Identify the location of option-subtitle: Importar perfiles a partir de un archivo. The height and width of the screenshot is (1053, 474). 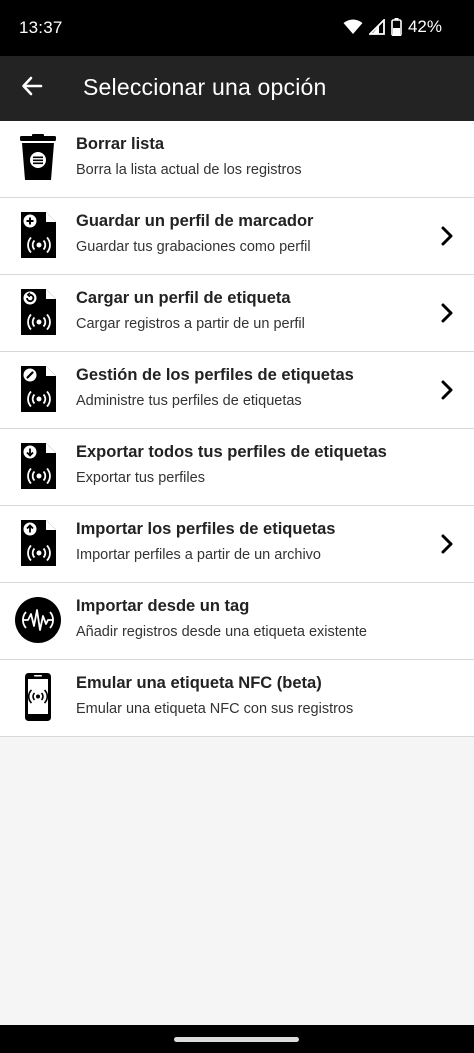
(198, 555).